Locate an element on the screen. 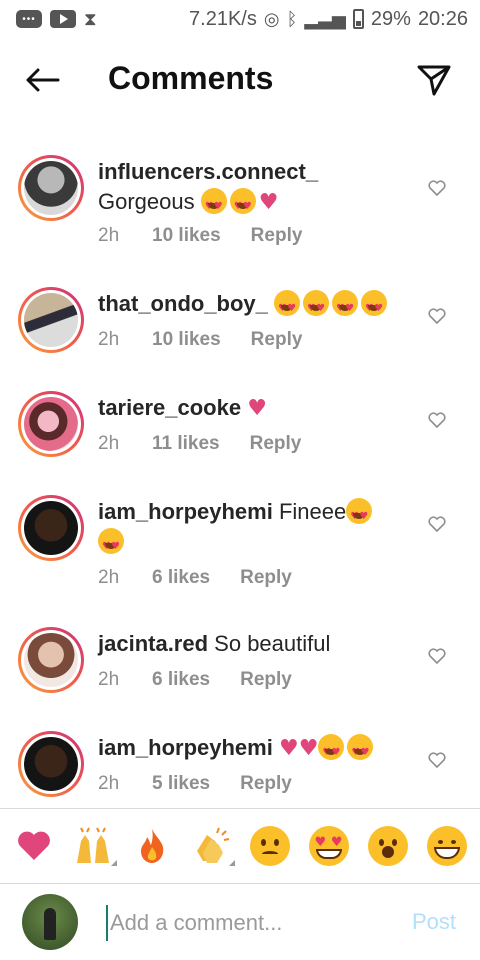  comment-item: that_ondo_boy_ 2h 10 likes Reply is located at coordinates (240, 337).